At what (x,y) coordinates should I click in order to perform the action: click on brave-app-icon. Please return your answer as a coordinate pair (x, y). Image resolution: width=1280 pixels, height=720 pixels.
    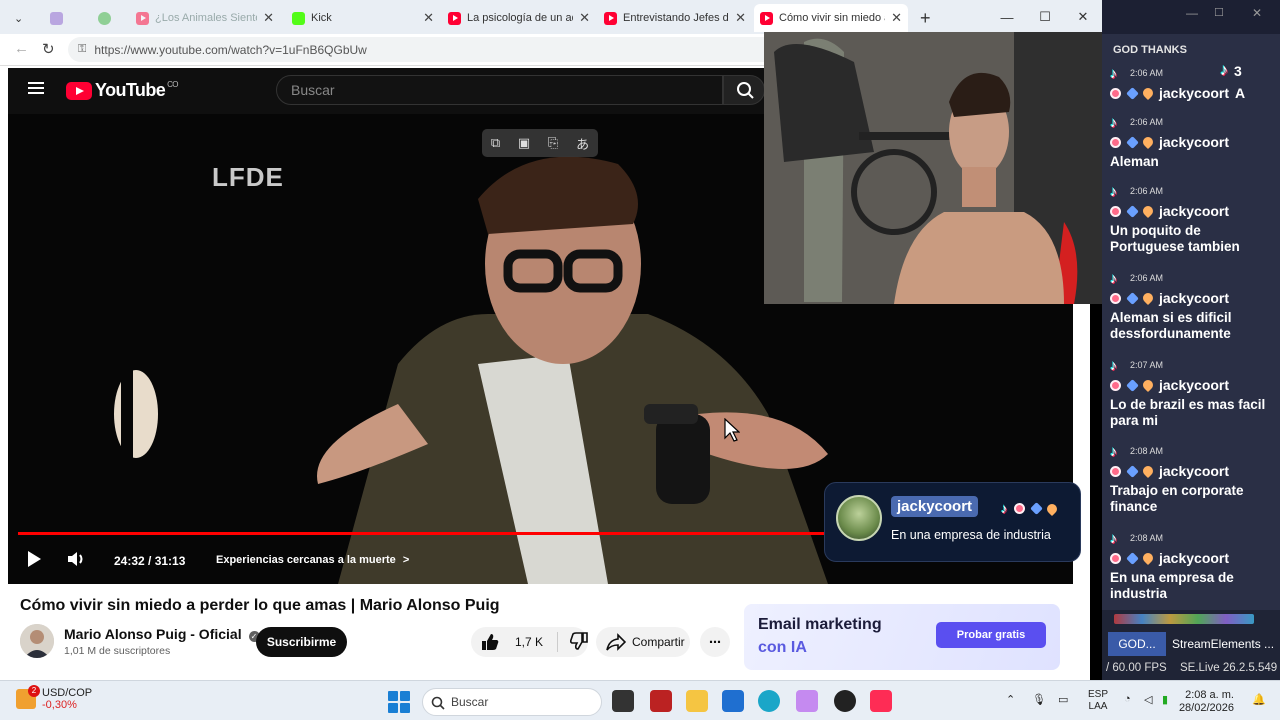
    Looking at the image, I should click on (661, 701).